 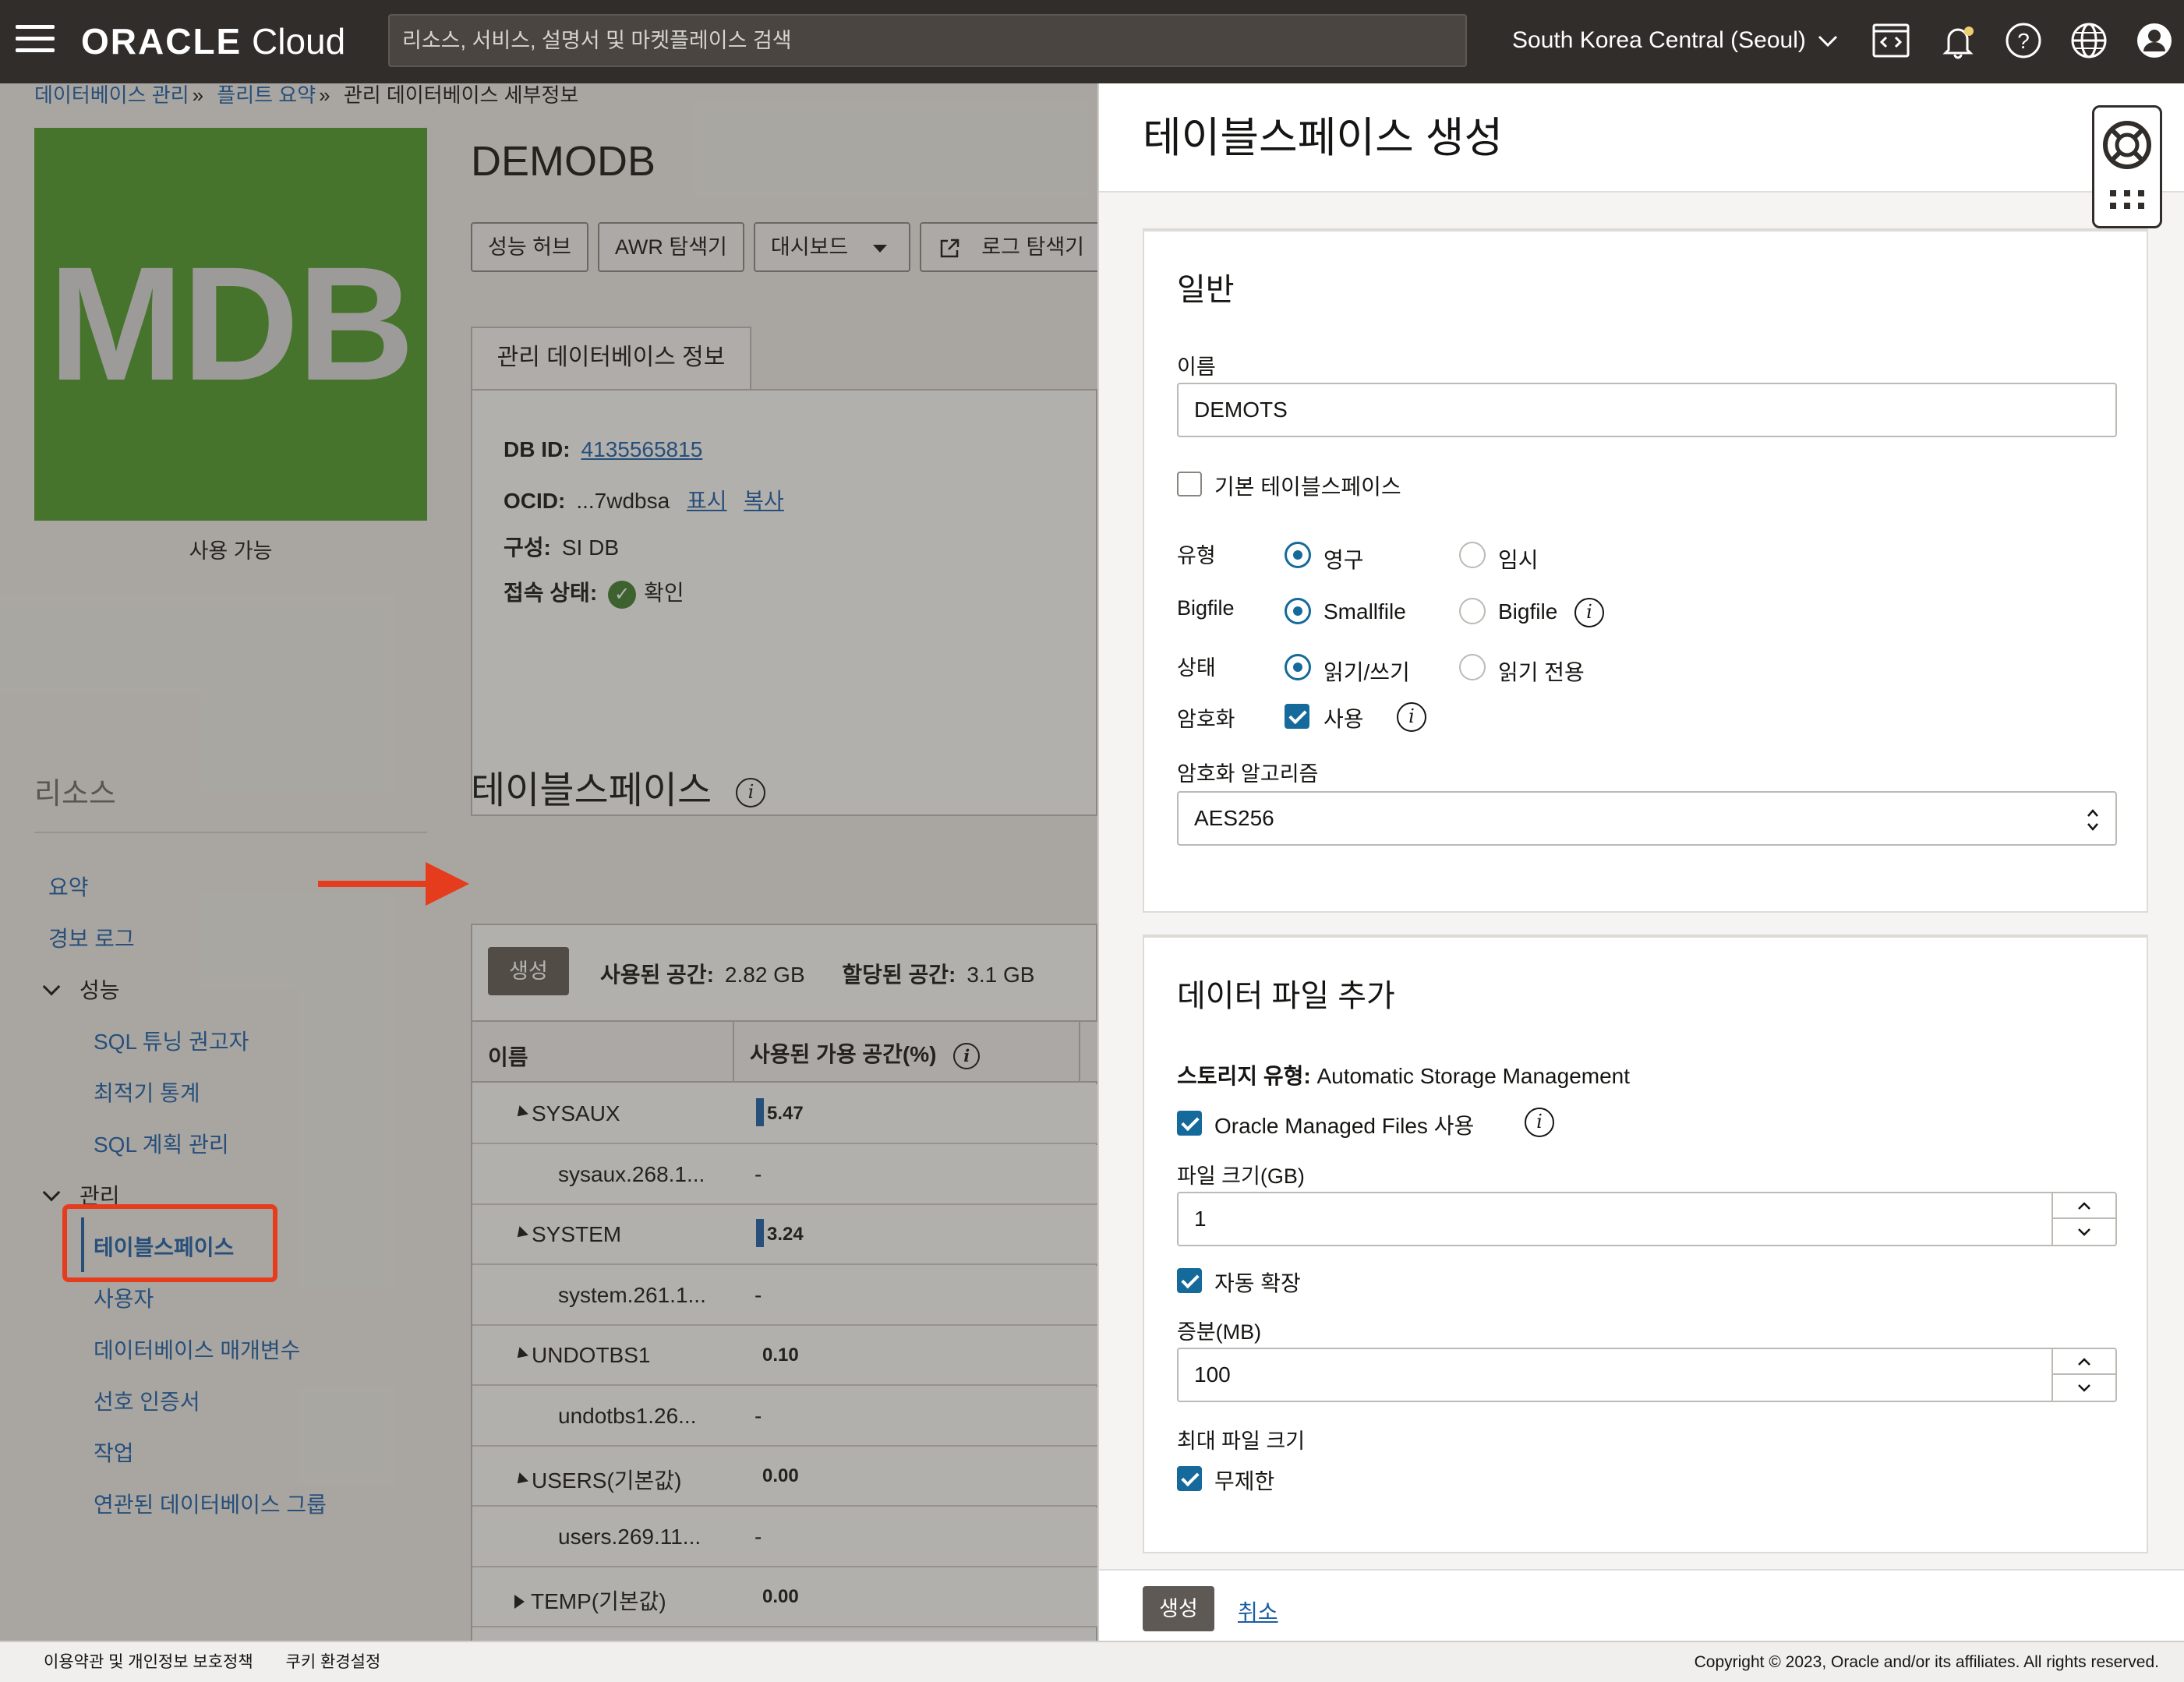 I want to click on breadcrumb-fleet-summary: 플리트 요약, so click(x=267, y=95).